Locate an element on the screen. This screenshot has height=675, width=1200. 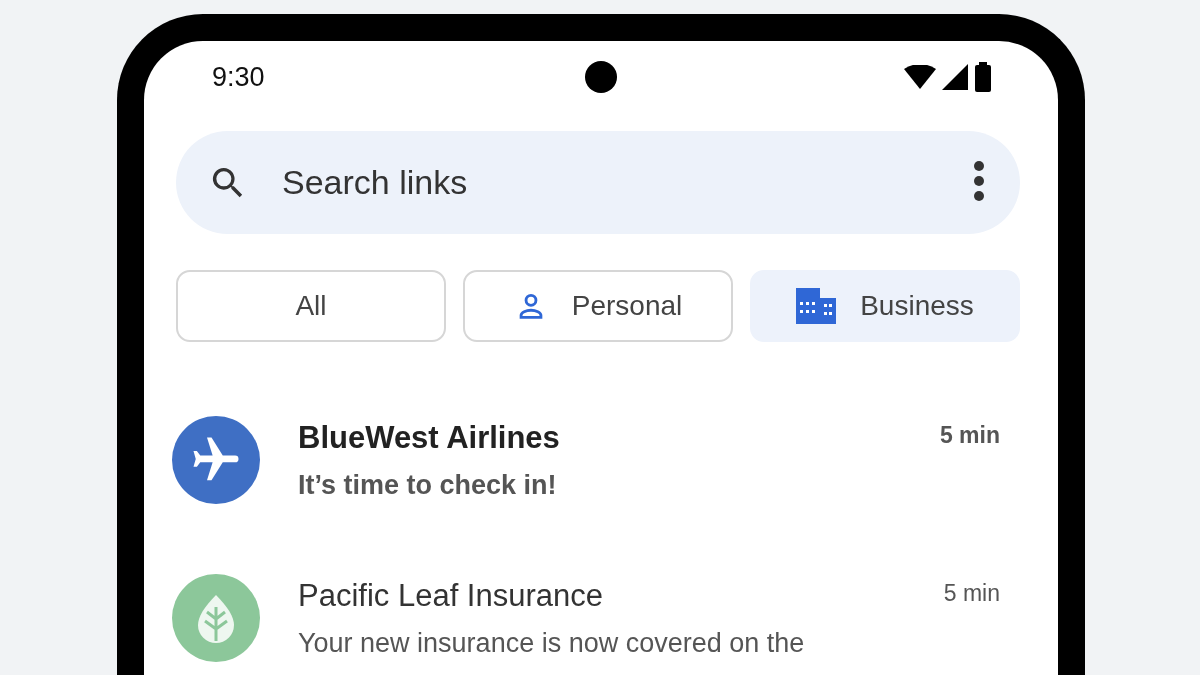
signal-icon is located at coordinates (955, 77).